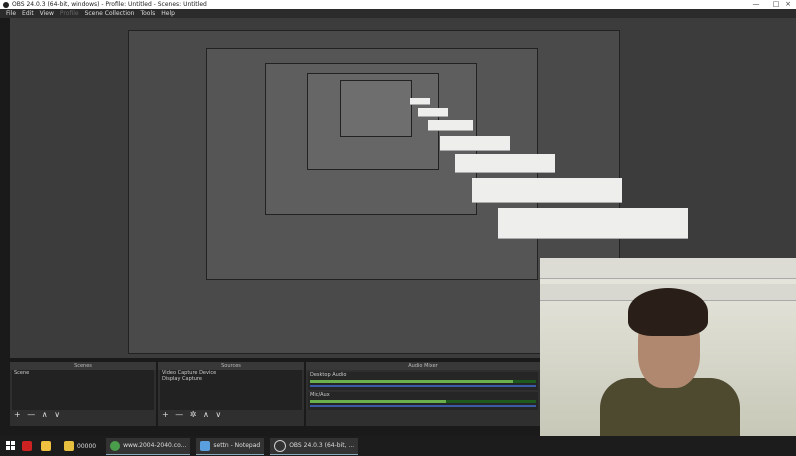 This screenshot has width=796, height=456. Describe the element at coordinates (147, 13) in the screenshot. I see `menu-tools: Tools` at that location.